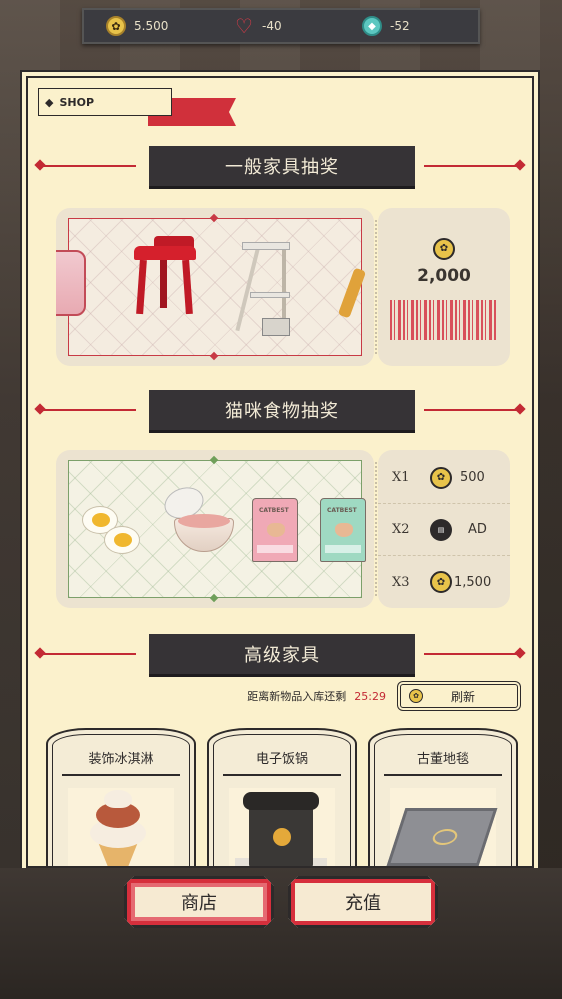 The height and width of the screenshot is (999, 562). Describe the element at coordinates (401, 582) in the screenshot. I see `multiplier-label: X3` at that location.